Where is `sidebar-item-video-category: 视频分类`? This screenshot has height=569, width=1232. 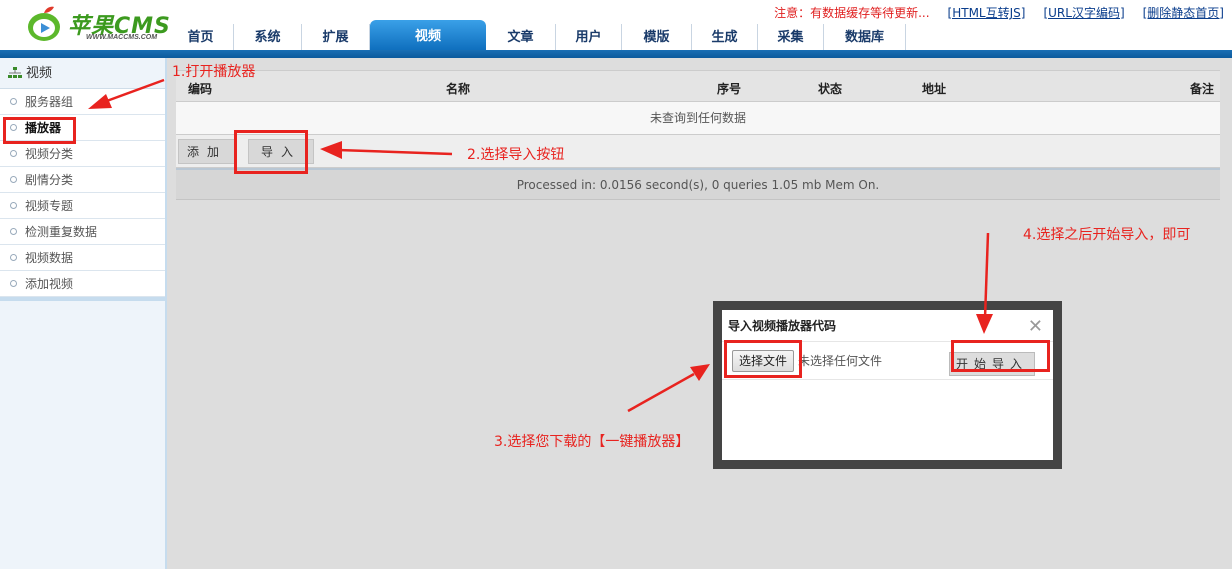
sidebar-item-video-category: 视频分类 is located at coordinates (82, 154).